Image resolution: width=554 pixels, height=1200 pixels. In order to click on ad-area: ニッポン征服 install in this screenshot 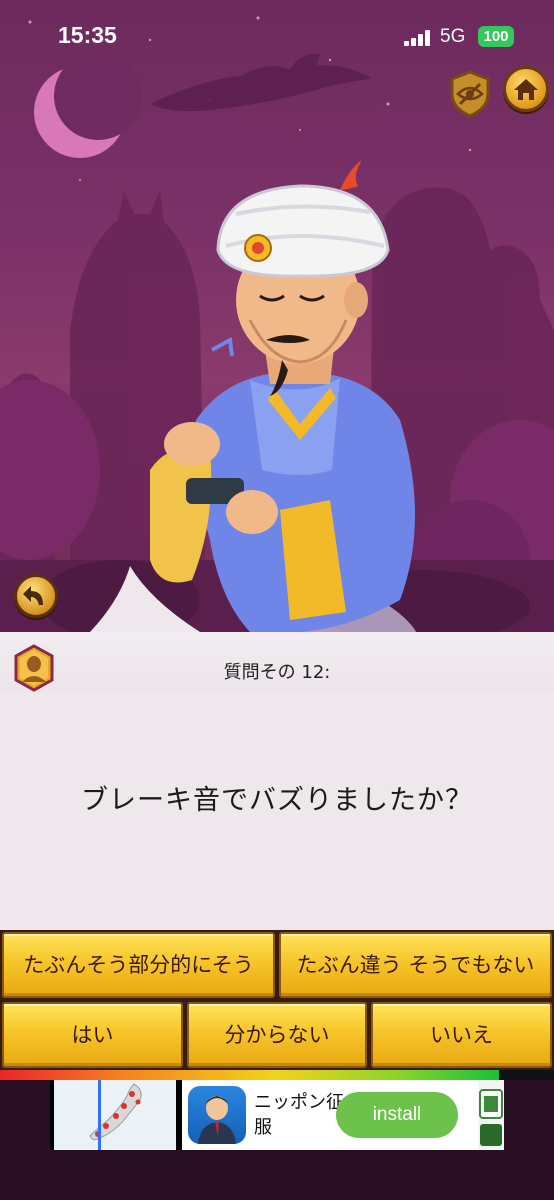, I will do `click(277, 1140)`.